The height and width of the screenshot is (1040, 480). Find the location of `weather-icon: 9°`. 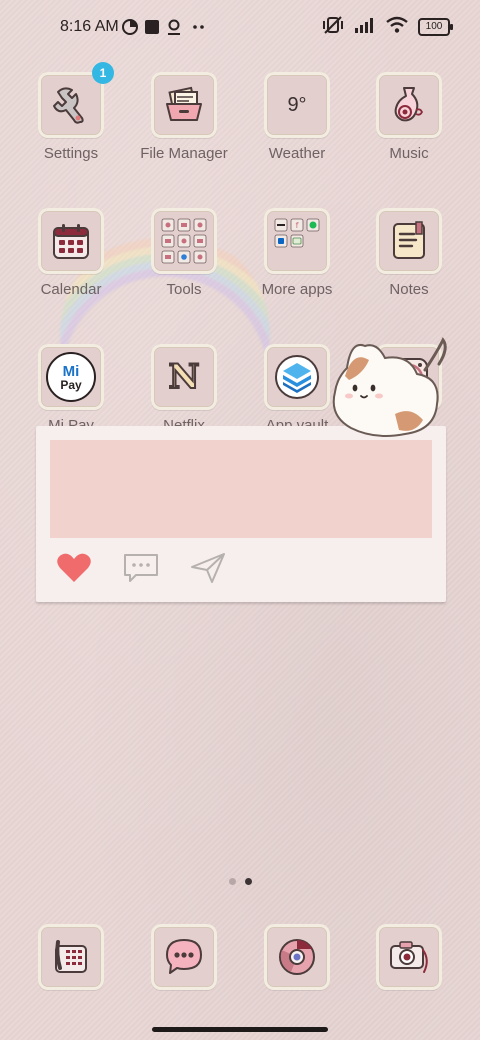

weather-icon: 9° is located at coordinates (297, 105).